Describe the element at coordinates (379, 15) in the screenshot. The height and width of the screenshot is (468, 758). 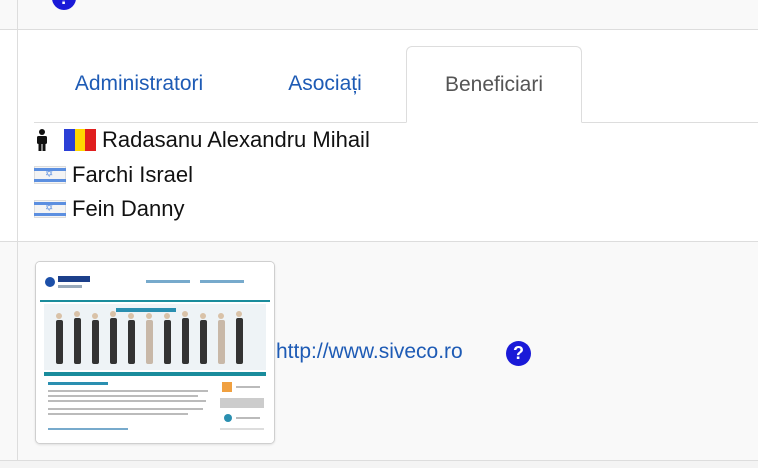
I see `previous-row: ?` at that location.